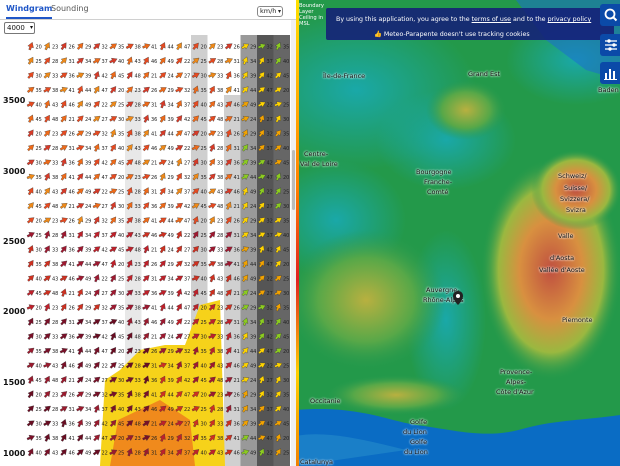  I want to click on chart-button, so click(610, 73).